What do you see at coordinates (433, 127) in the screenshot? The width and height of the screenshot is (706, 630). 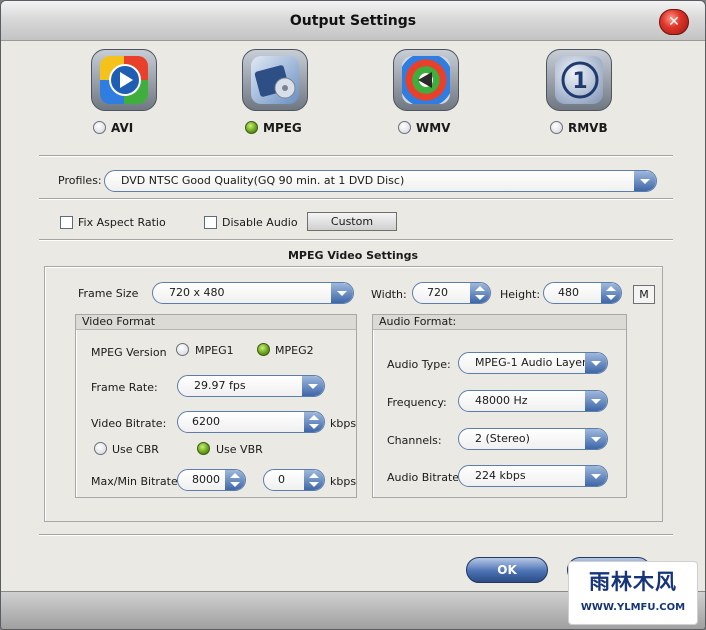 I see `wmv-label: WMV` at bounding box center [433, 127].